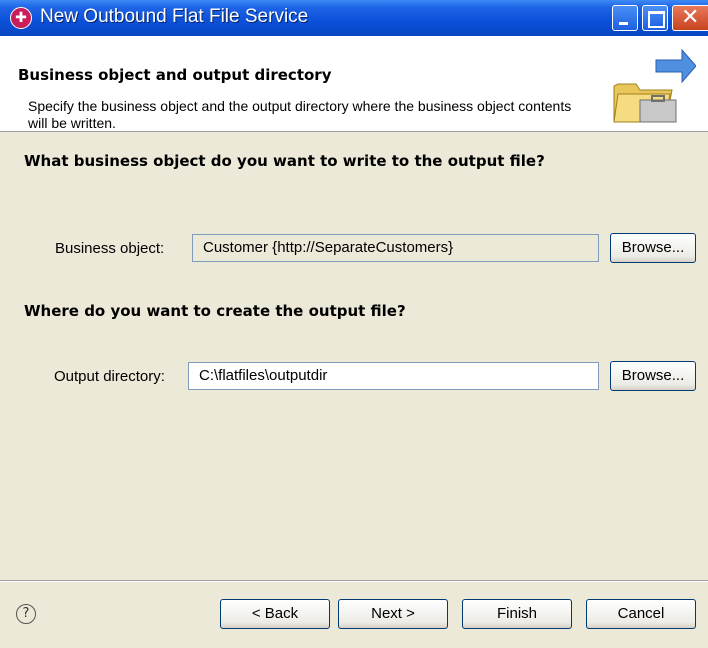  Describe the element at coordinates (654, 85) in the screenshot. I see `folder-arrow-icon` at that location.